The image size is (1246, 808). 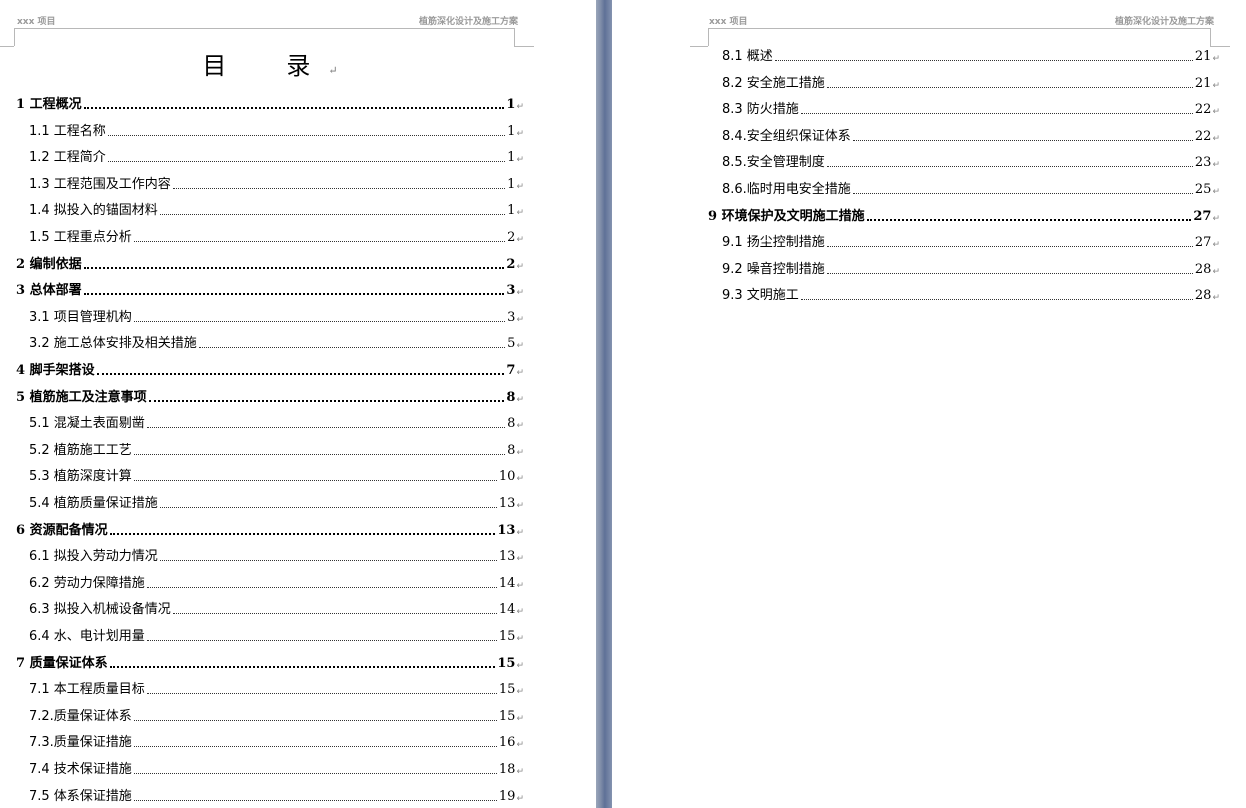 I want to click on toc-entry: 5.2 植筋施工工艺 8 ↵, so click(x=276, y=449).